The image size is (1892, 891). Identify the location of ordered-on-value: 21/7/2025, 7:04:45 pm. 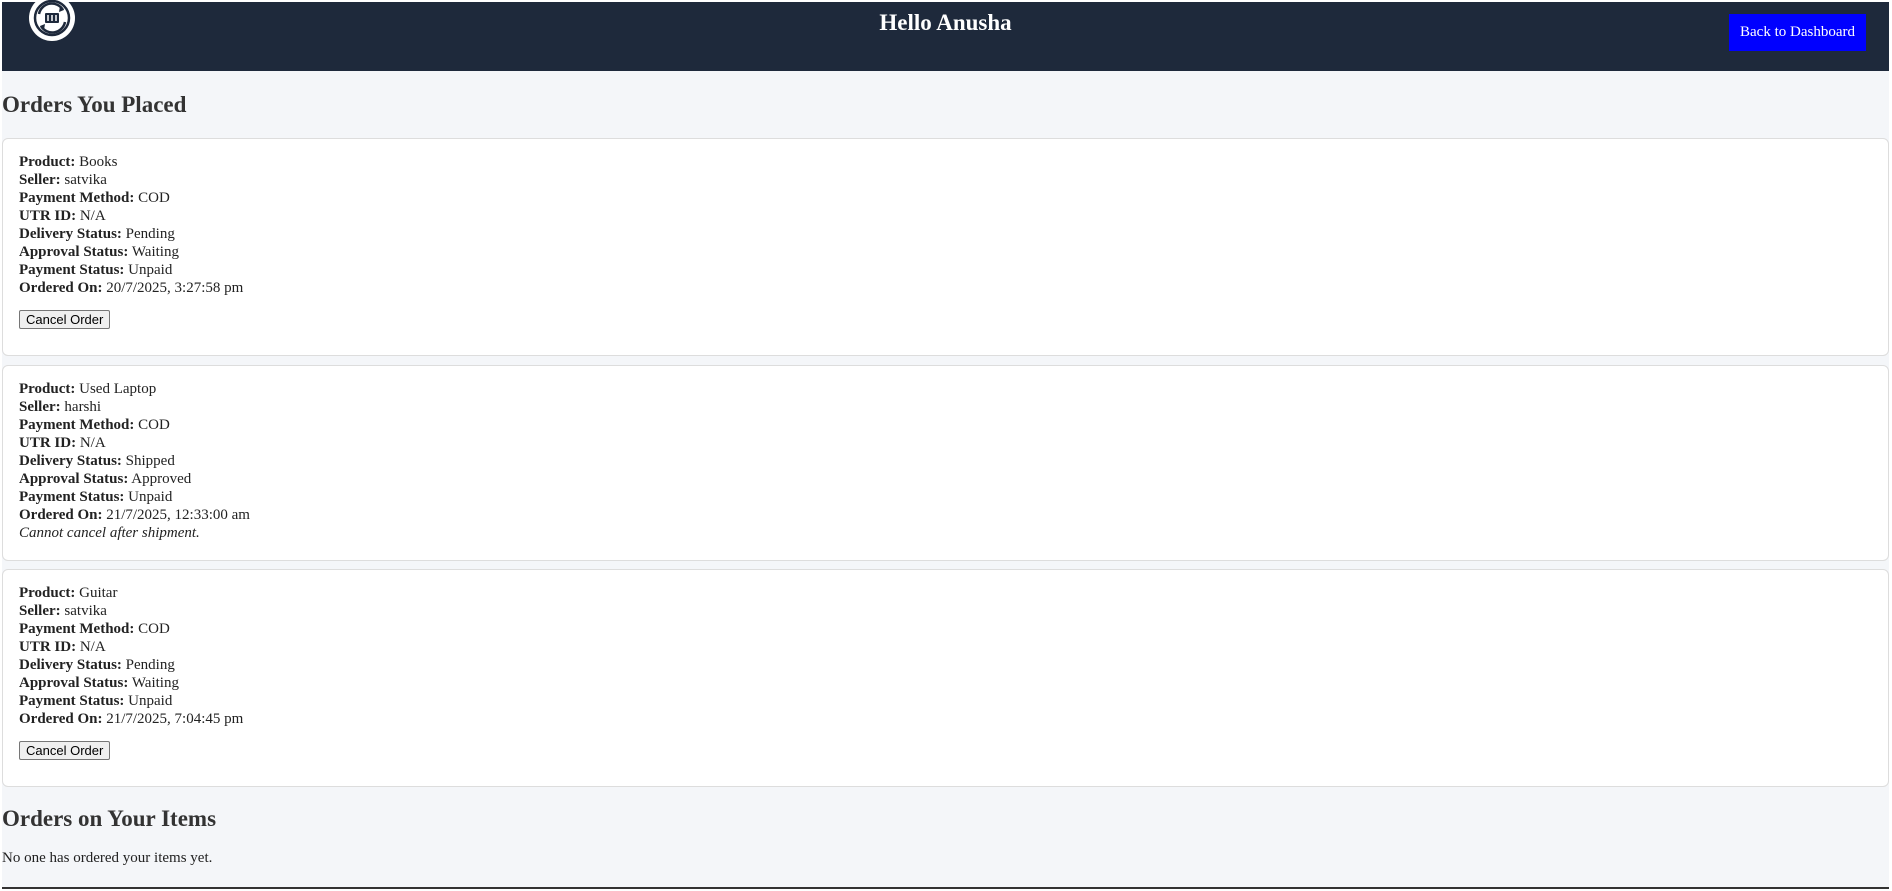
(175, 719).